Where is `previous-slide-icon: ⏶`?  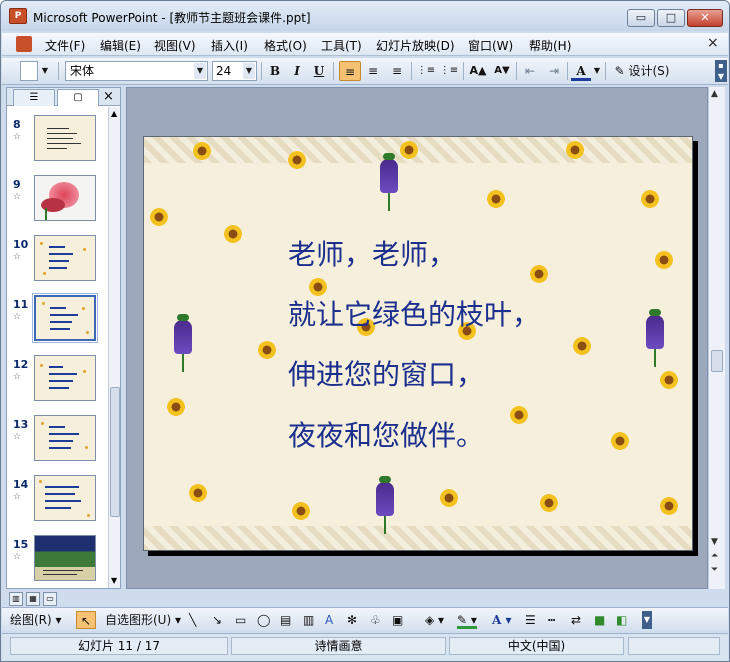
previous-slide-icon: ⏶ is located at coordinates (714, 556).